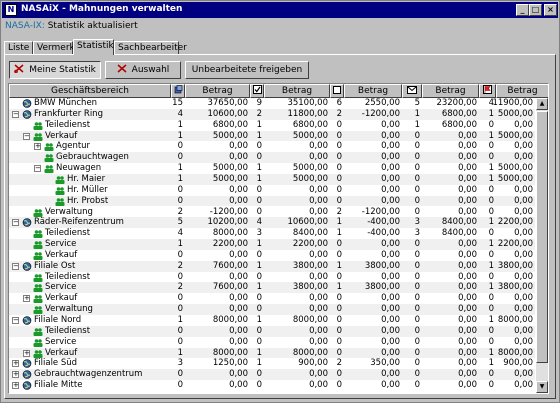 This screenshot has height=403, width=560. I want to click on table-row: + Filiale Mitte 0 0,00 0 0,00 0 0,00 0 0,00 0 0,00, so click(272, 385).